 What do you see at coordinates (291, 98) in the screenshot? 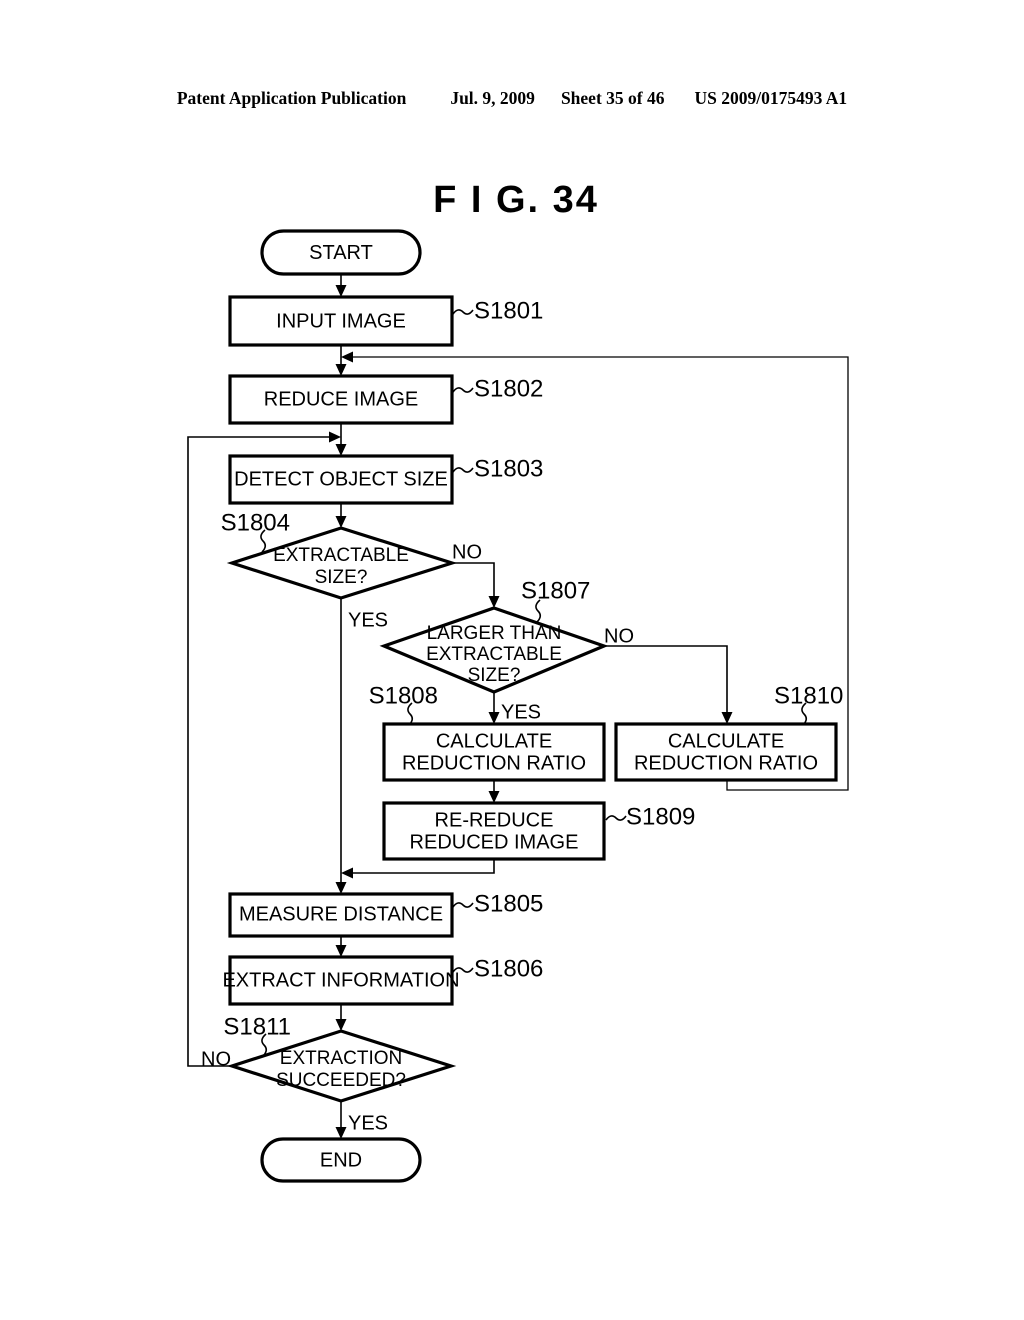
I see `header-publication: Patent Application Publication` at bounding box center [291, 98].